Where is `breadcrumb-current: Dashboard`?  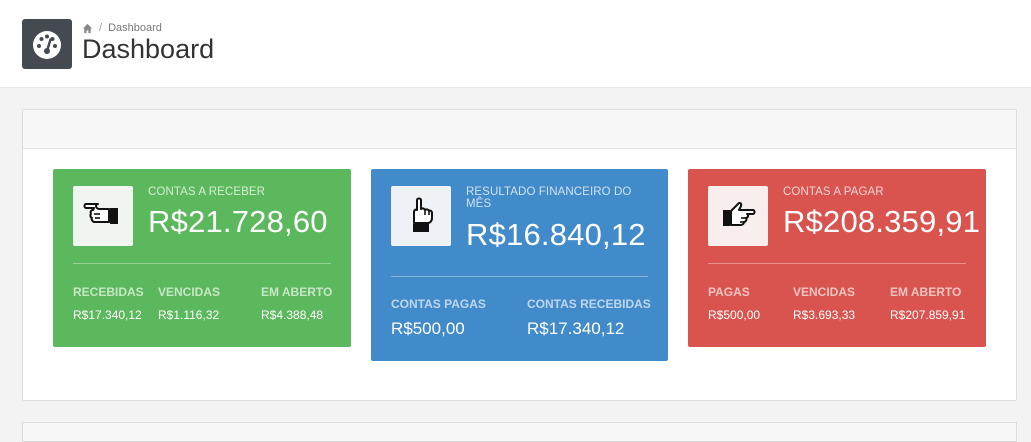
breadcrumb-current: Dashboard is located at coordinates (135, 28).